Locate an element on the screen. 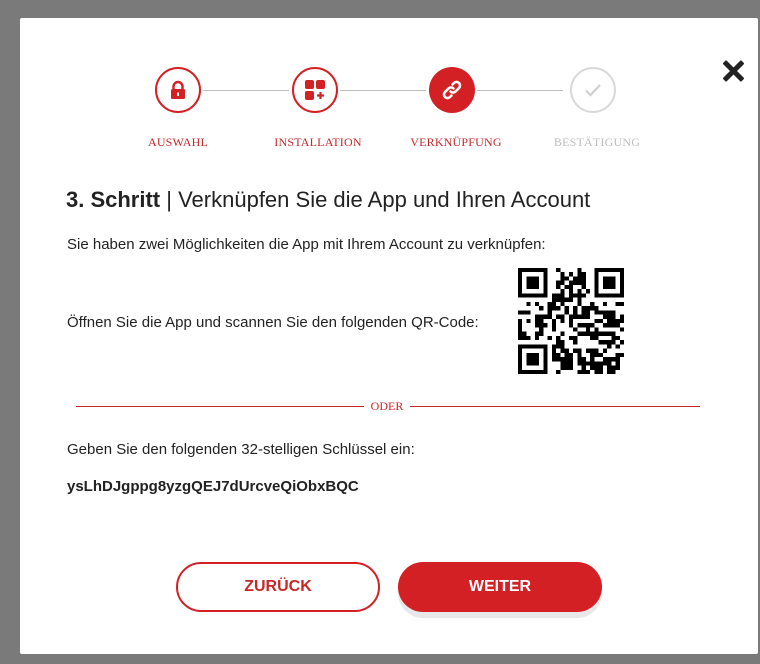 The height and width of the screenshot is (664, 760). next-button-label: WEITER is located at coordinates (500, 586).